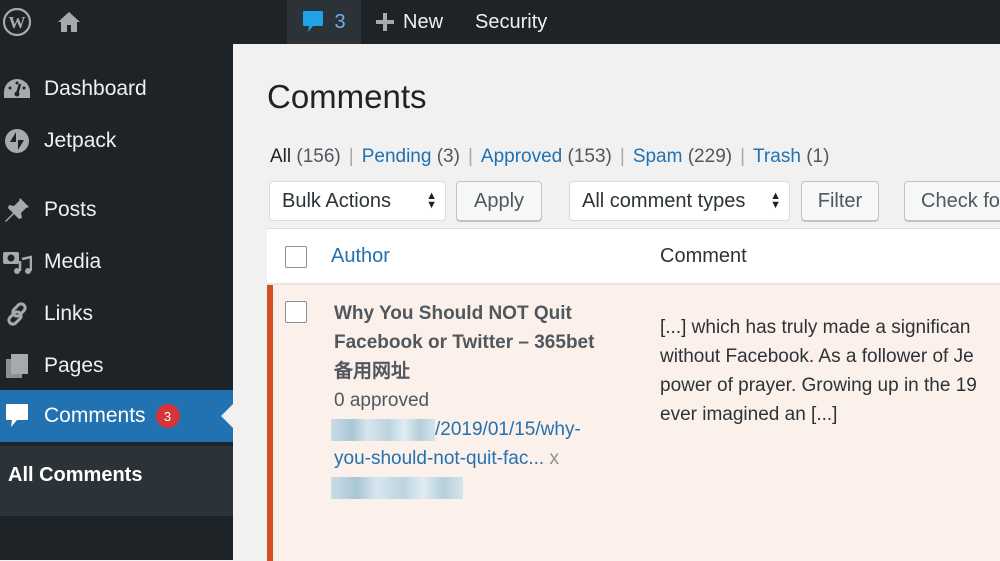  Describe the element at coordinates (383, 429) in the screenshot. I see `redacted-domain` at that location.